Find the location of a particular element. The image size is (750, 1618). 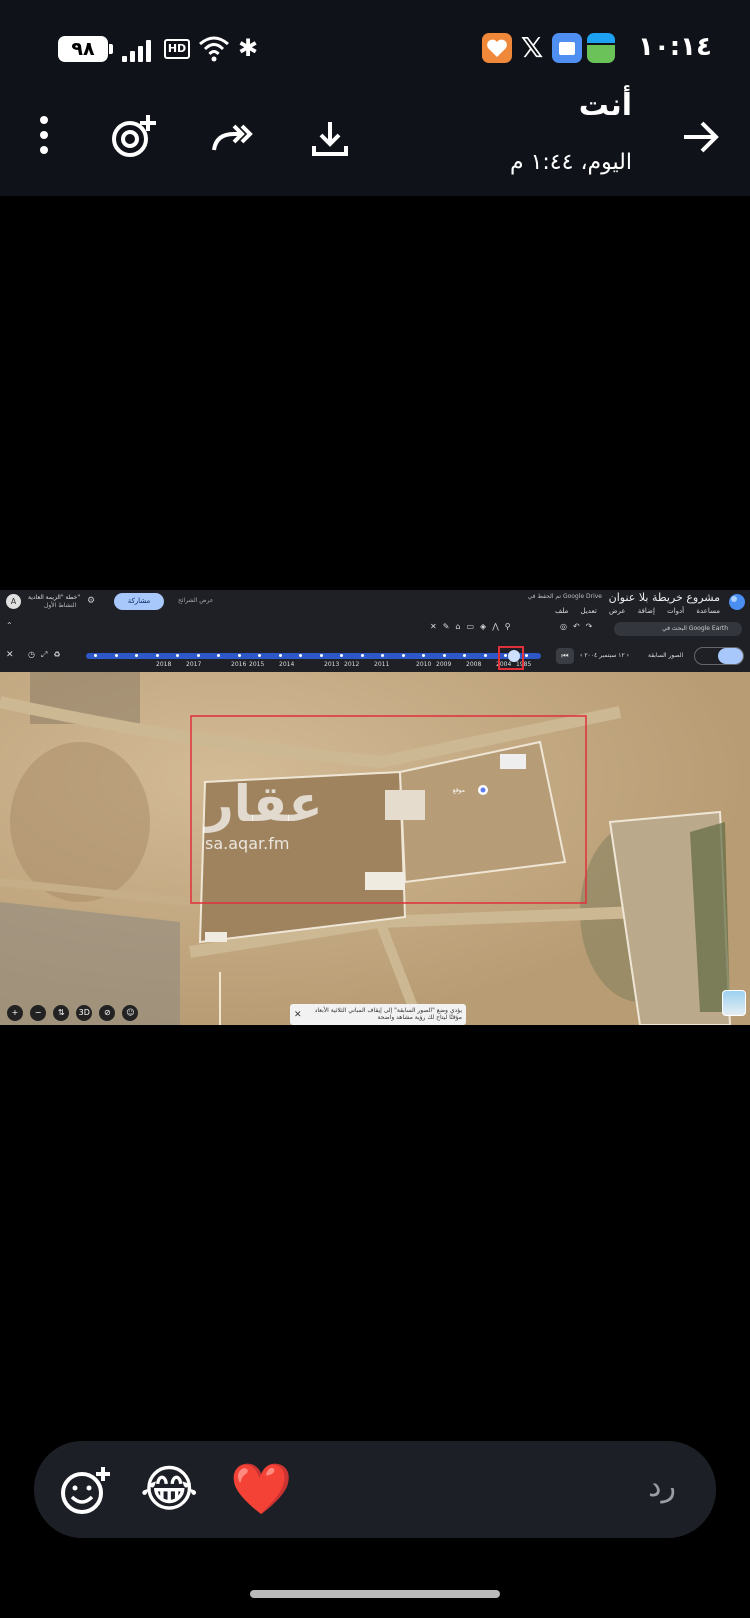

clock: ١٠:١٤ is located at coordinates (675, 47).